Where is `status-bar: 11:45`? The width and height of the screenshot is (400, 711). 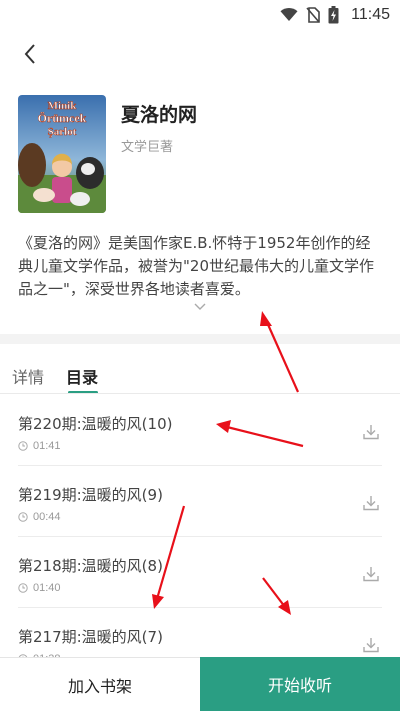
status-bar: 11:45 is located at coordinates (200, 15).